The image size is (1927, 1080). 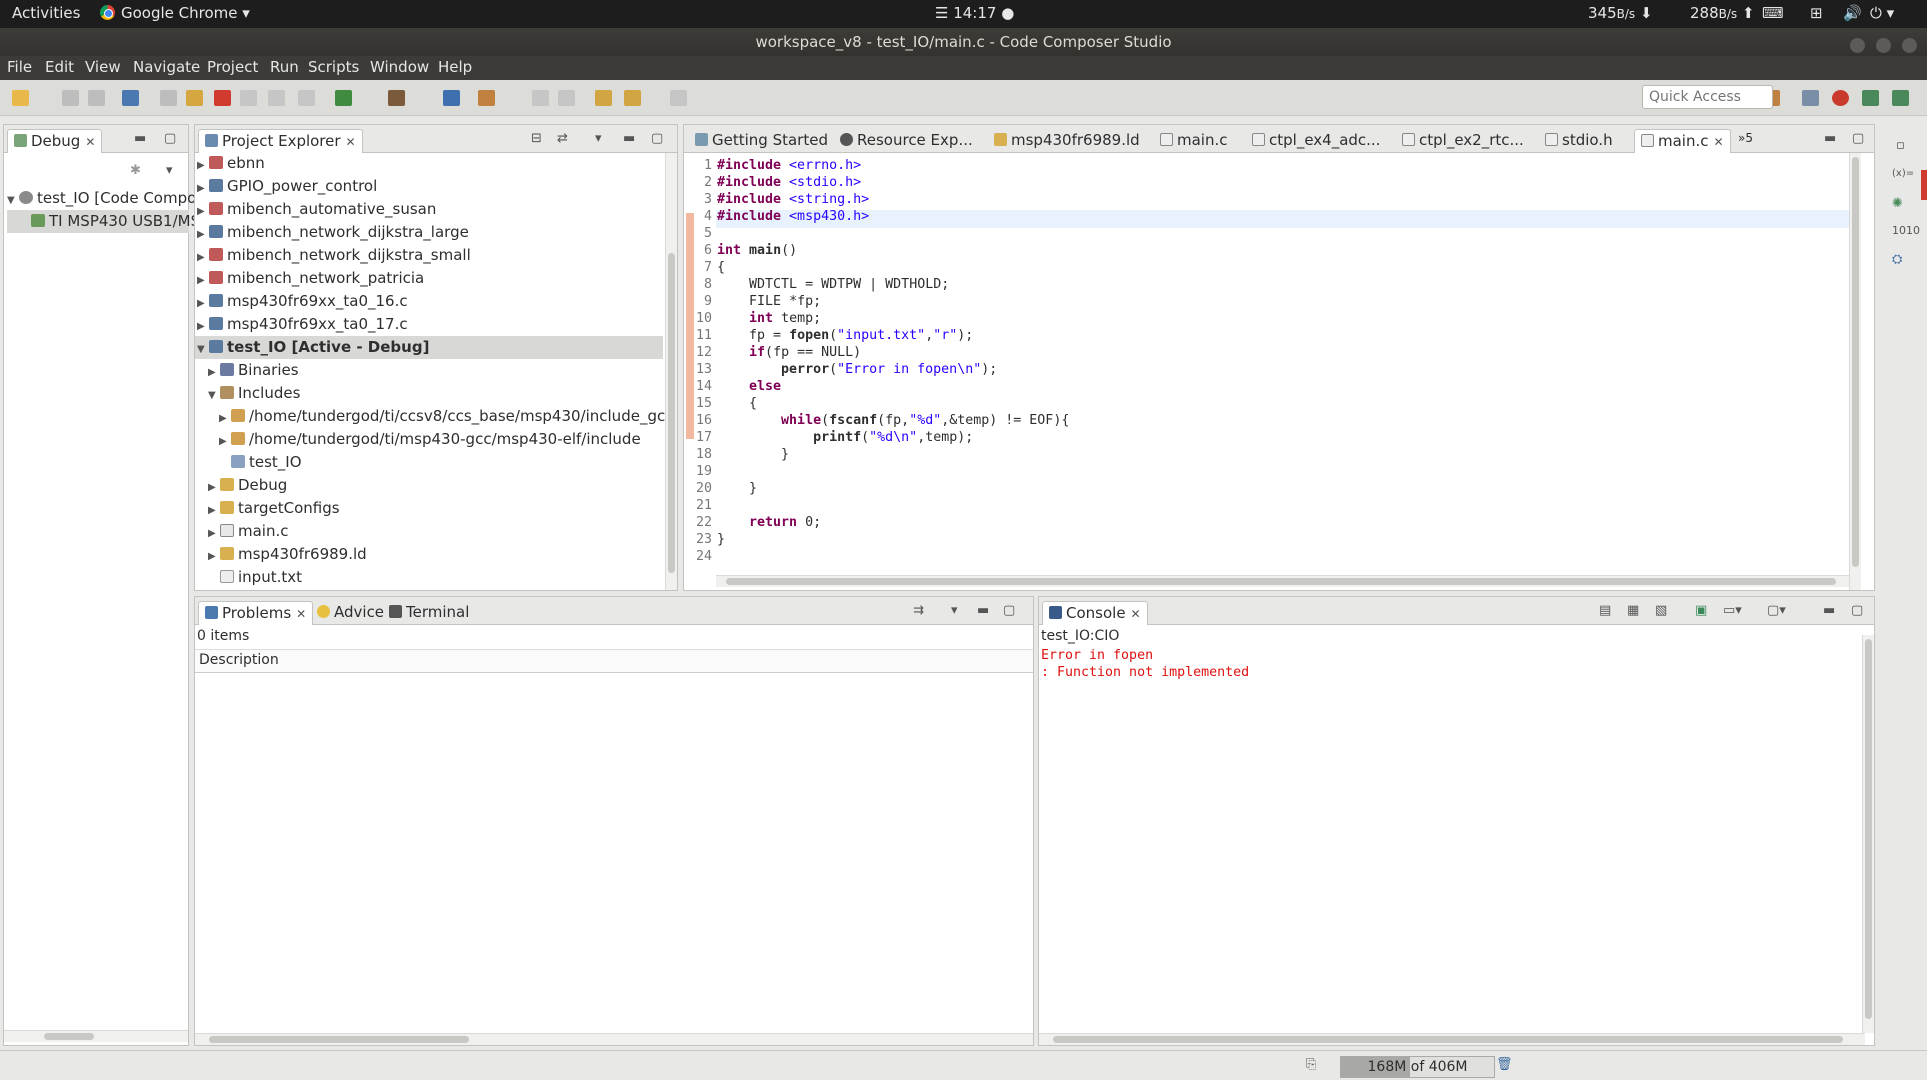 I want to click on minimize-window-button, so click(x=1858, y=45).